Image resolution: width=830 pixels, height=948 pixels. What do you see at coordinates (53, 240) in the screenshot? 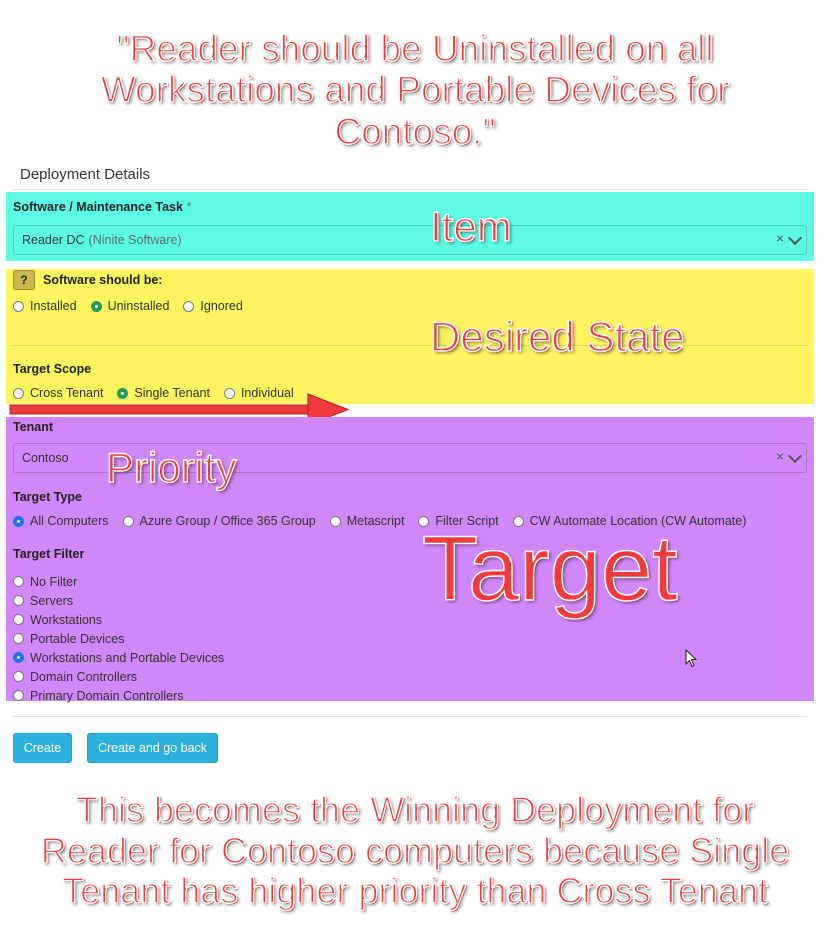
I see `software-value: Reader DC` at bounding box center [53, 240].